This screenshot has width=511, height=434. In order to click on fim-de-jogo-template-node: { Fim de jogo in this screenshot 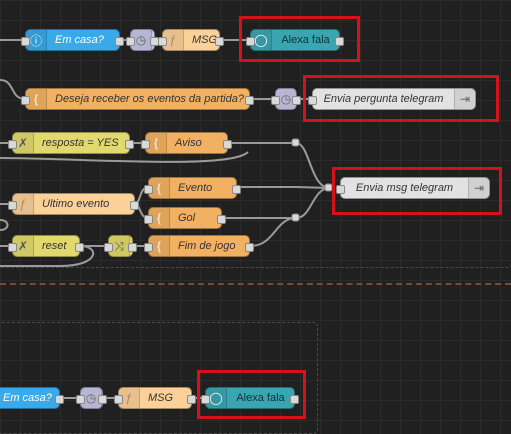, I will do `click(199, 246)`.